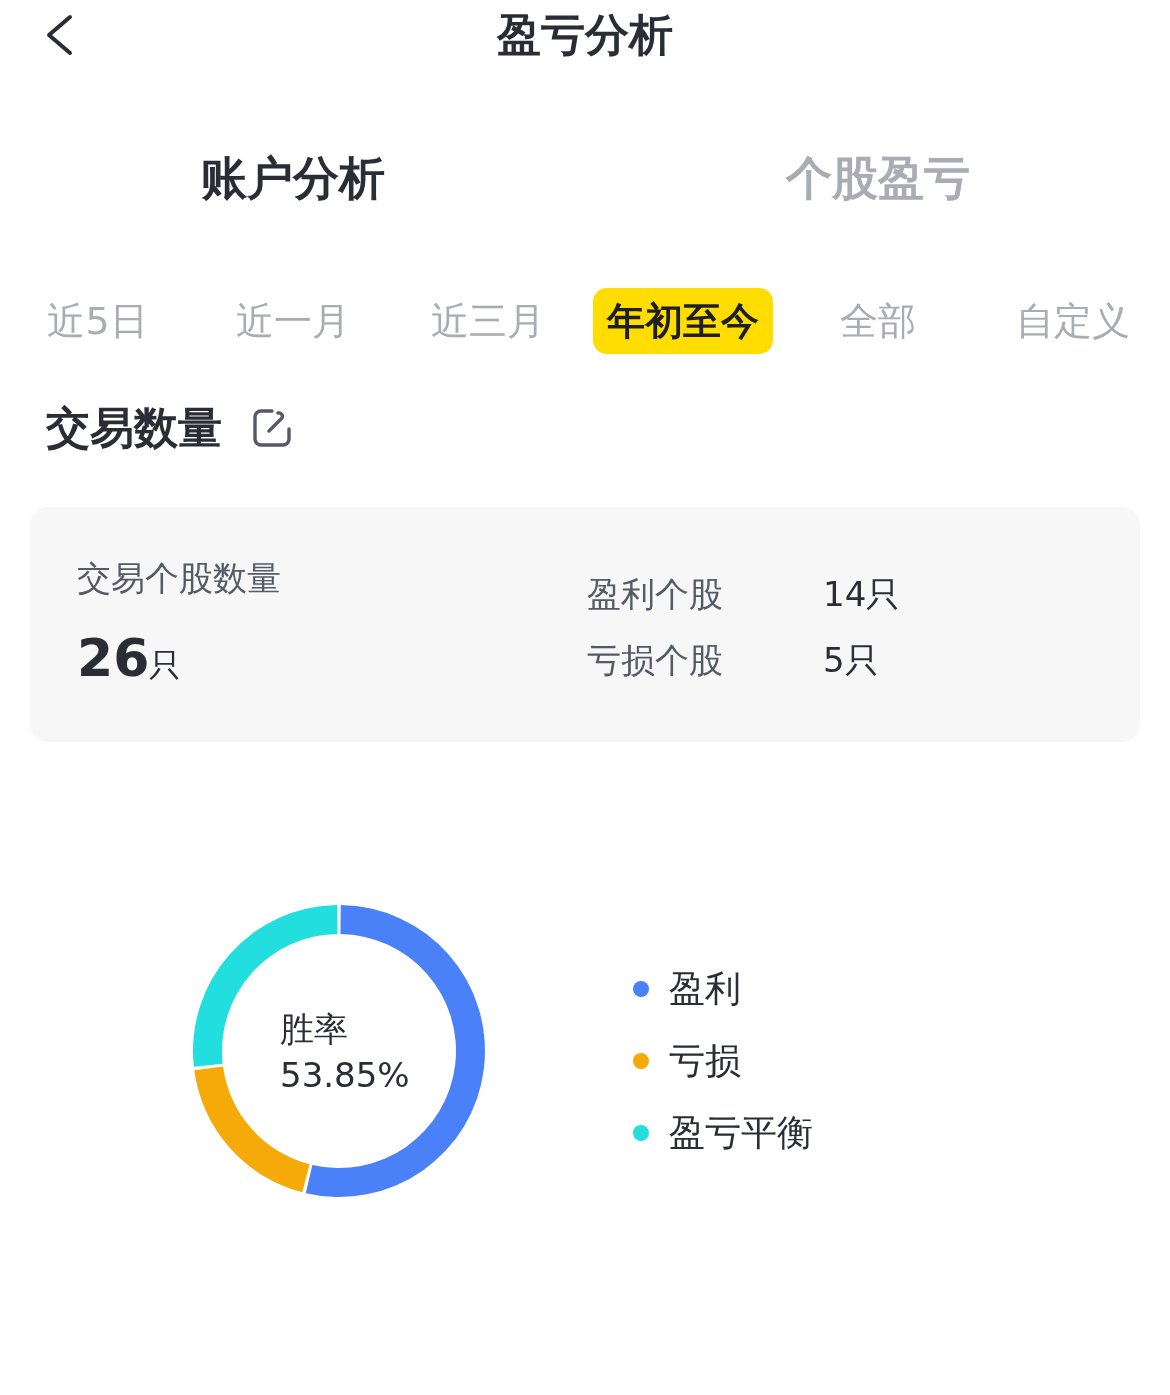 The image size is (1170, 1395). I want to click on total-label: 交易个股数量, so click(179, 578).